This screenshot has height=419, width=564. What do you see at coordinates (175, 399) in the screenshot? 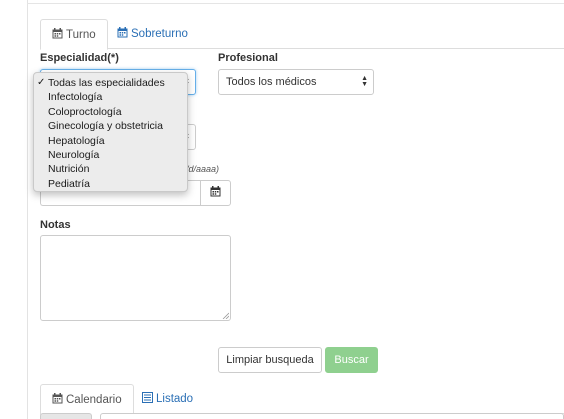
I see `tab-listado-label: Listado` at bounding box center [175, 399].